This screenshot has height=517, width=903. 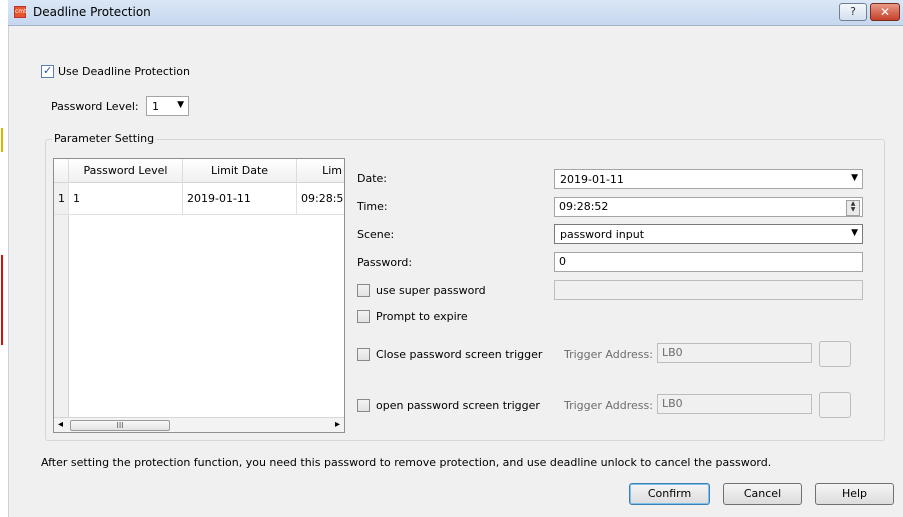 I want to click on open-trigger-address-button, so click(x=835, y=405).